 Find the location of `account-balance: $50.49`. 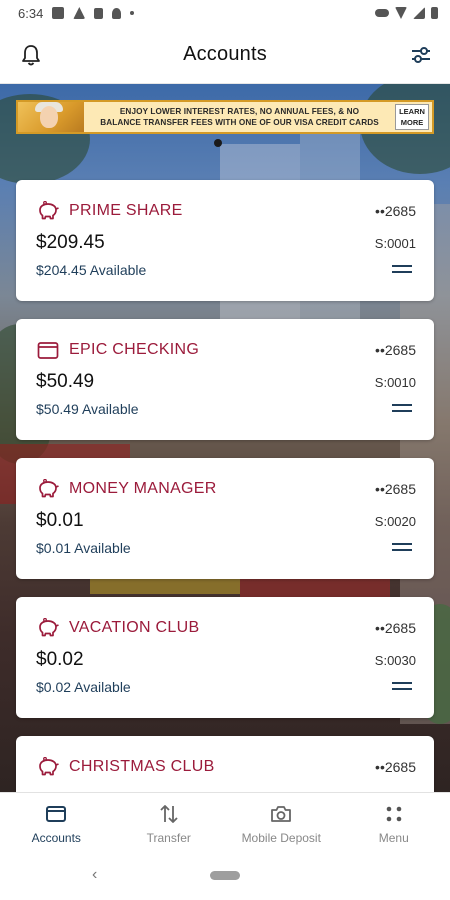

account-balance: $50.49 is located at coordinates (65, 381).